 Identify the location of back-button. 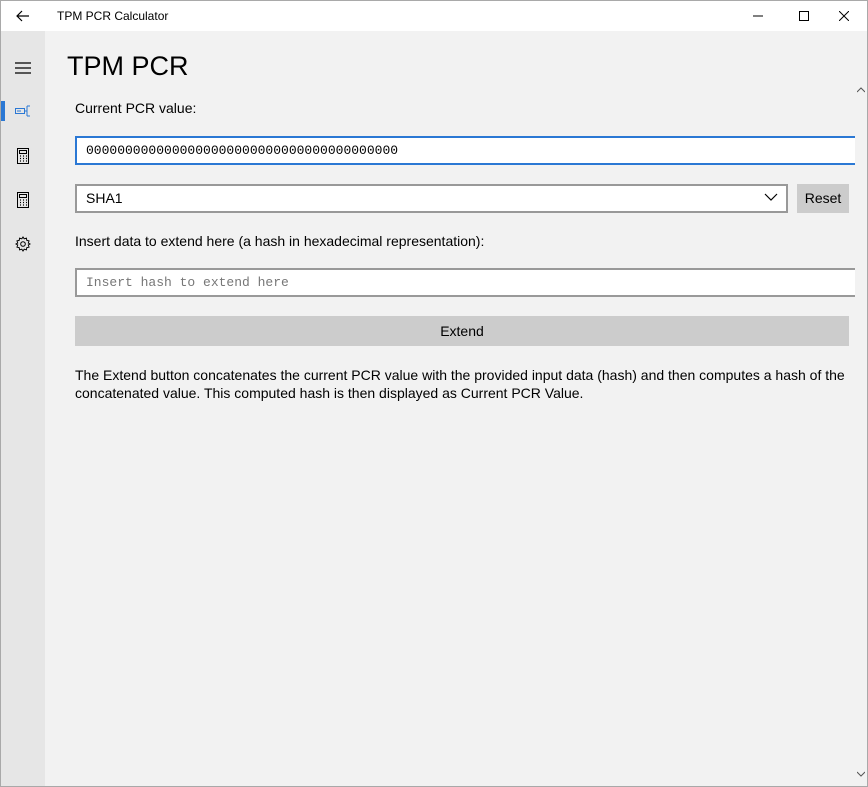
(23, 16).